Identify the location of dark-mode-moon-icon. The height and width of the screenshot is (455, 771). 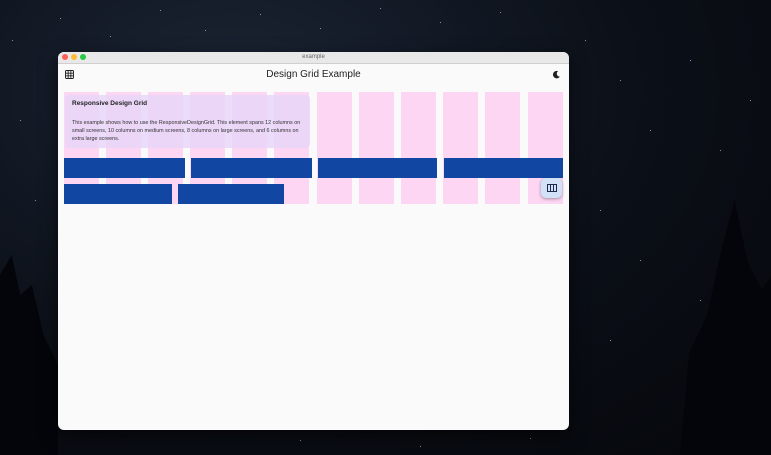
(556, 74).